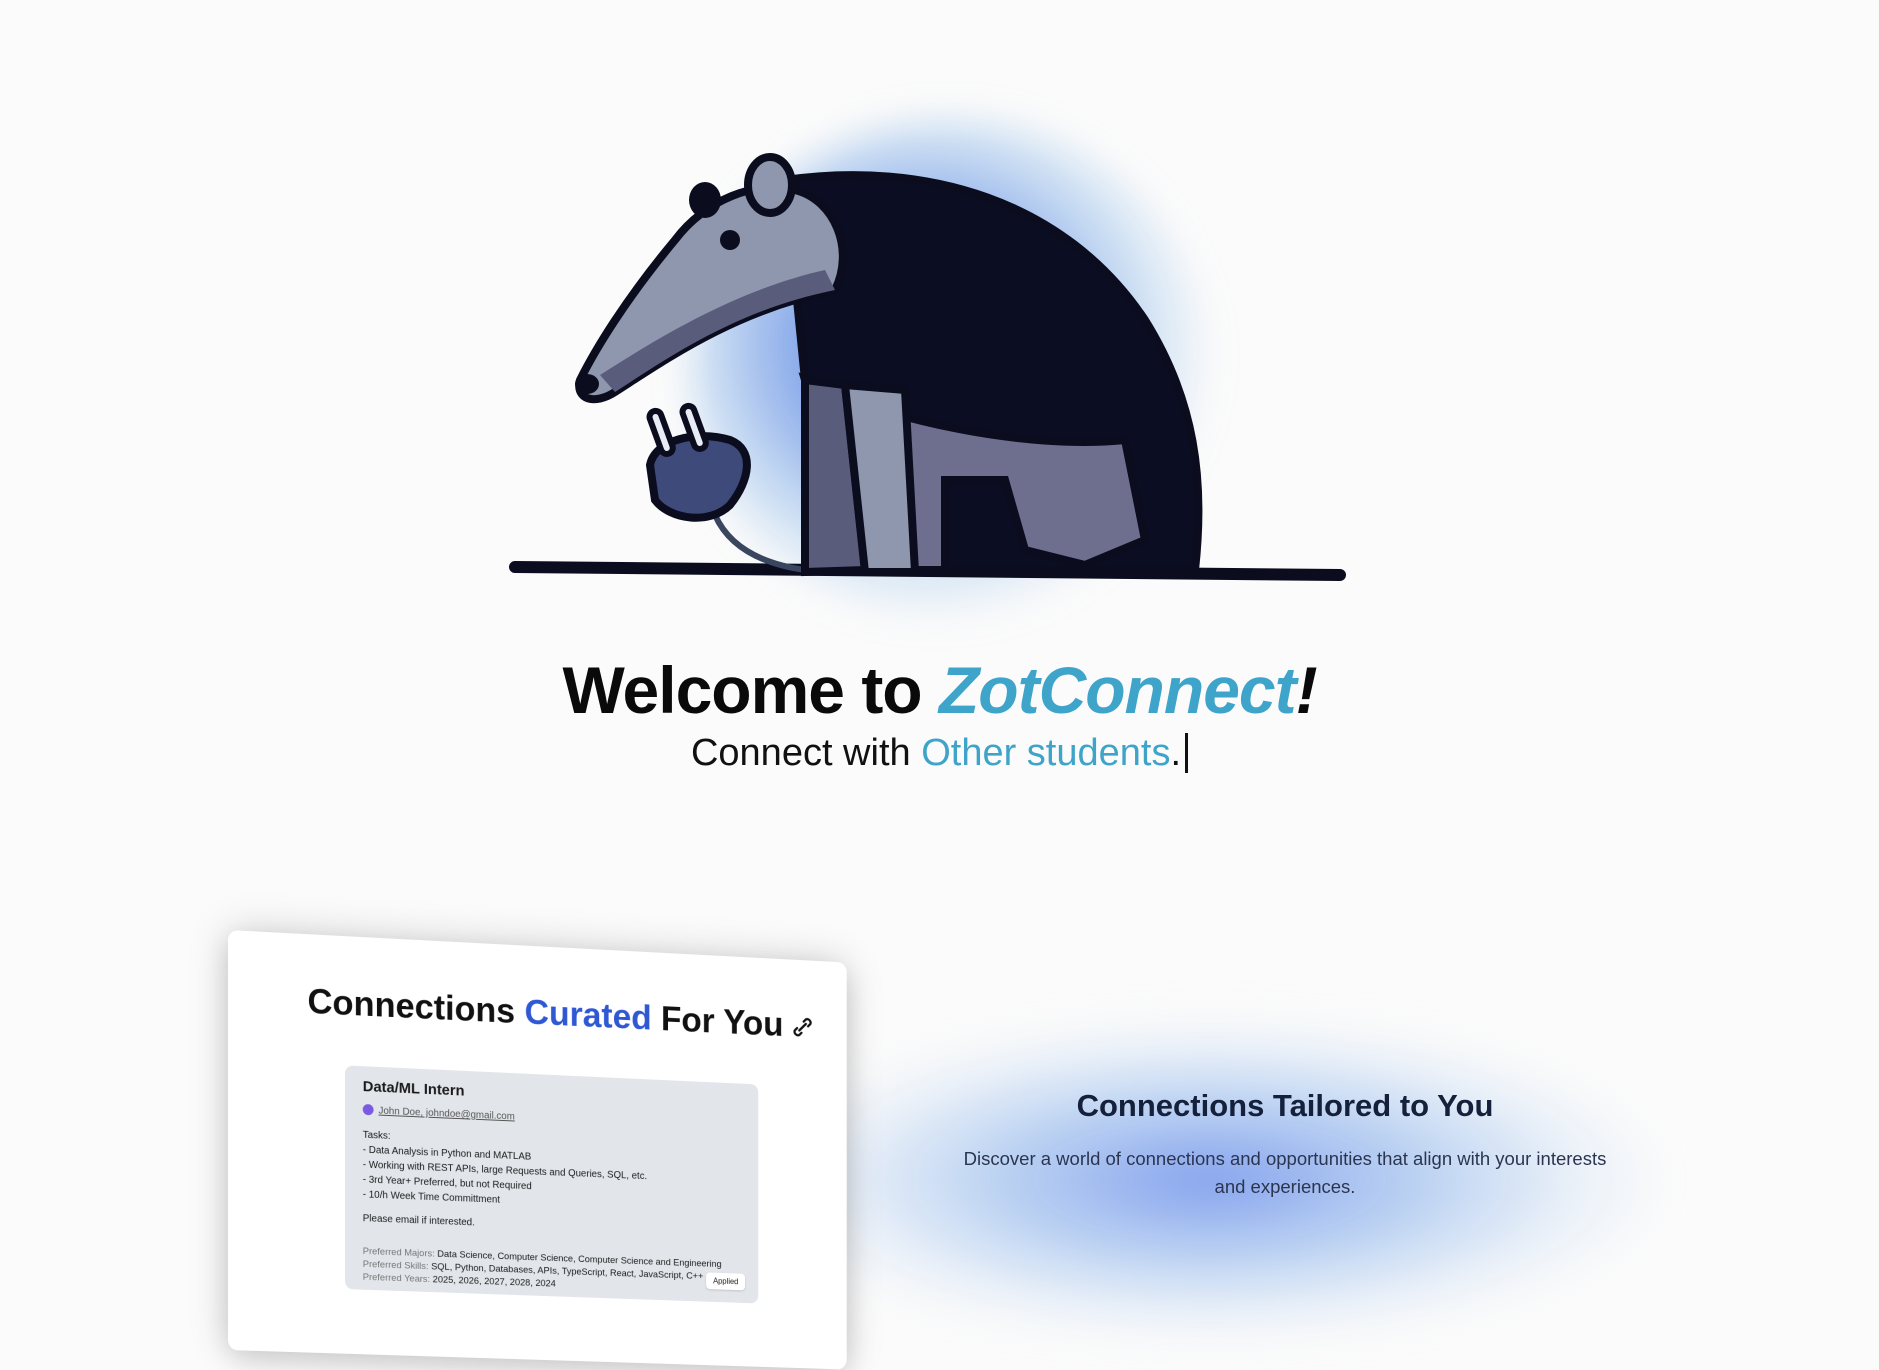 The width and height of the screenshot is (1879, 1370). Describe the element at coordinates (494, 1281) in the screenshot. I see `years-value: 2025, 2026, 2027, 2028, 2024` at that location.